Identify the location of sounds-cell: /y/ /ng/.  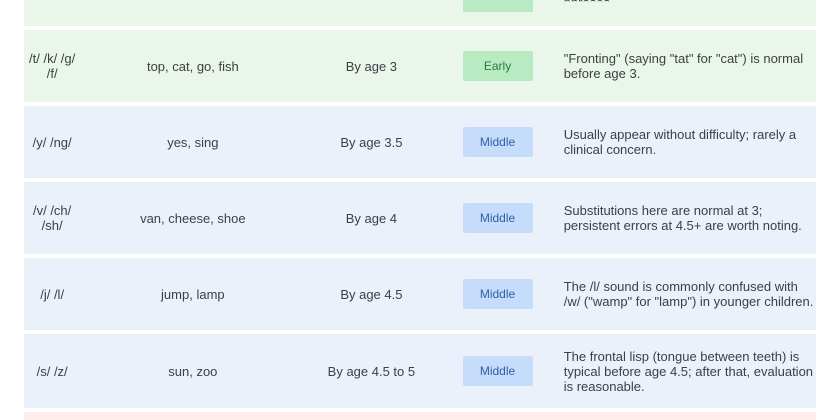
(52, 142).